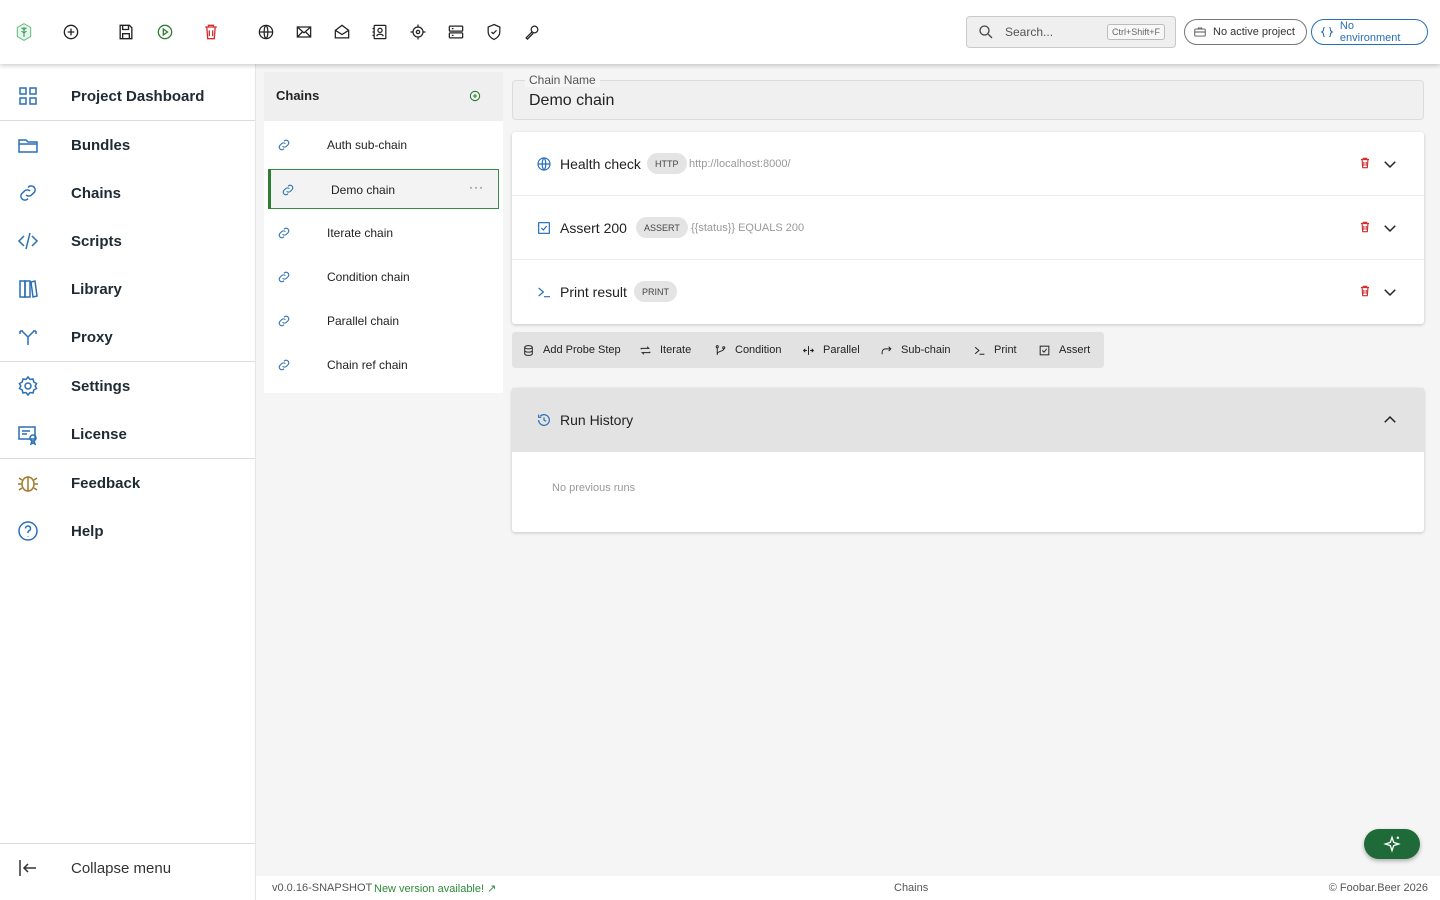 The image size is (1440, 900). Describe the element at coordinates (748, 228) in the screenshot. I see `step-detail: {{status}} EQUALS 200` at that location.